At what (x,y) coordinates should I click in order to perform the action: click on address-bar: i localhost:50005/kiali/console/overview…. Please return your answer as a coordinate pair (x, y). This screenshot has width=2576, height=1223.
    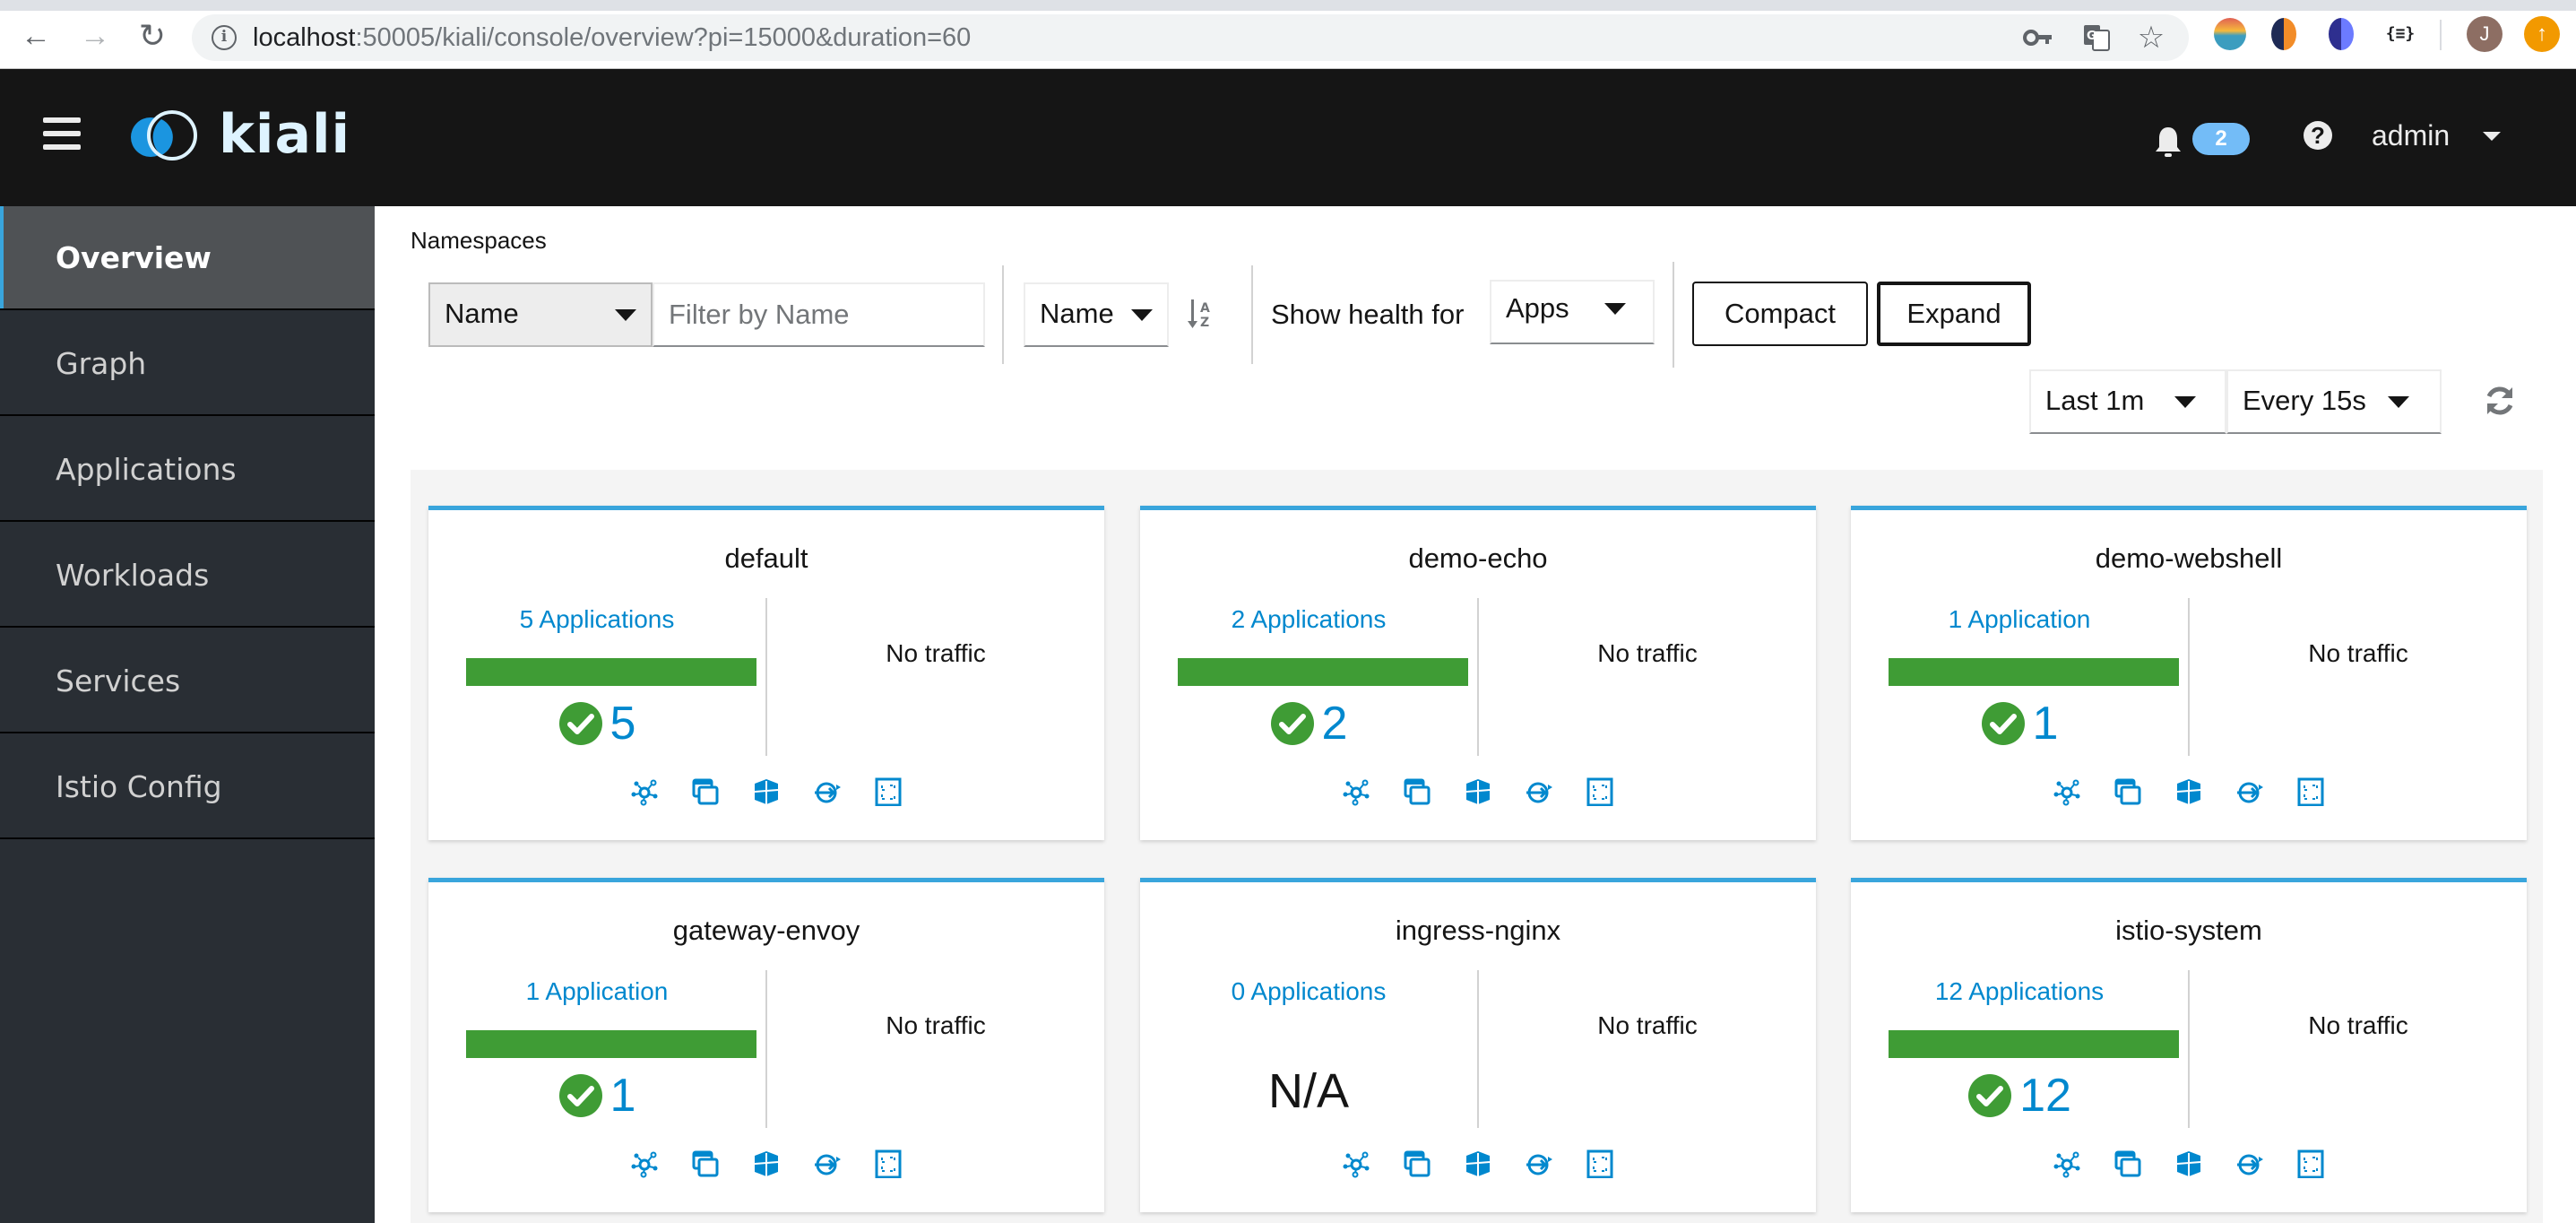
    Looking at the image, I should click on (1190, 38).